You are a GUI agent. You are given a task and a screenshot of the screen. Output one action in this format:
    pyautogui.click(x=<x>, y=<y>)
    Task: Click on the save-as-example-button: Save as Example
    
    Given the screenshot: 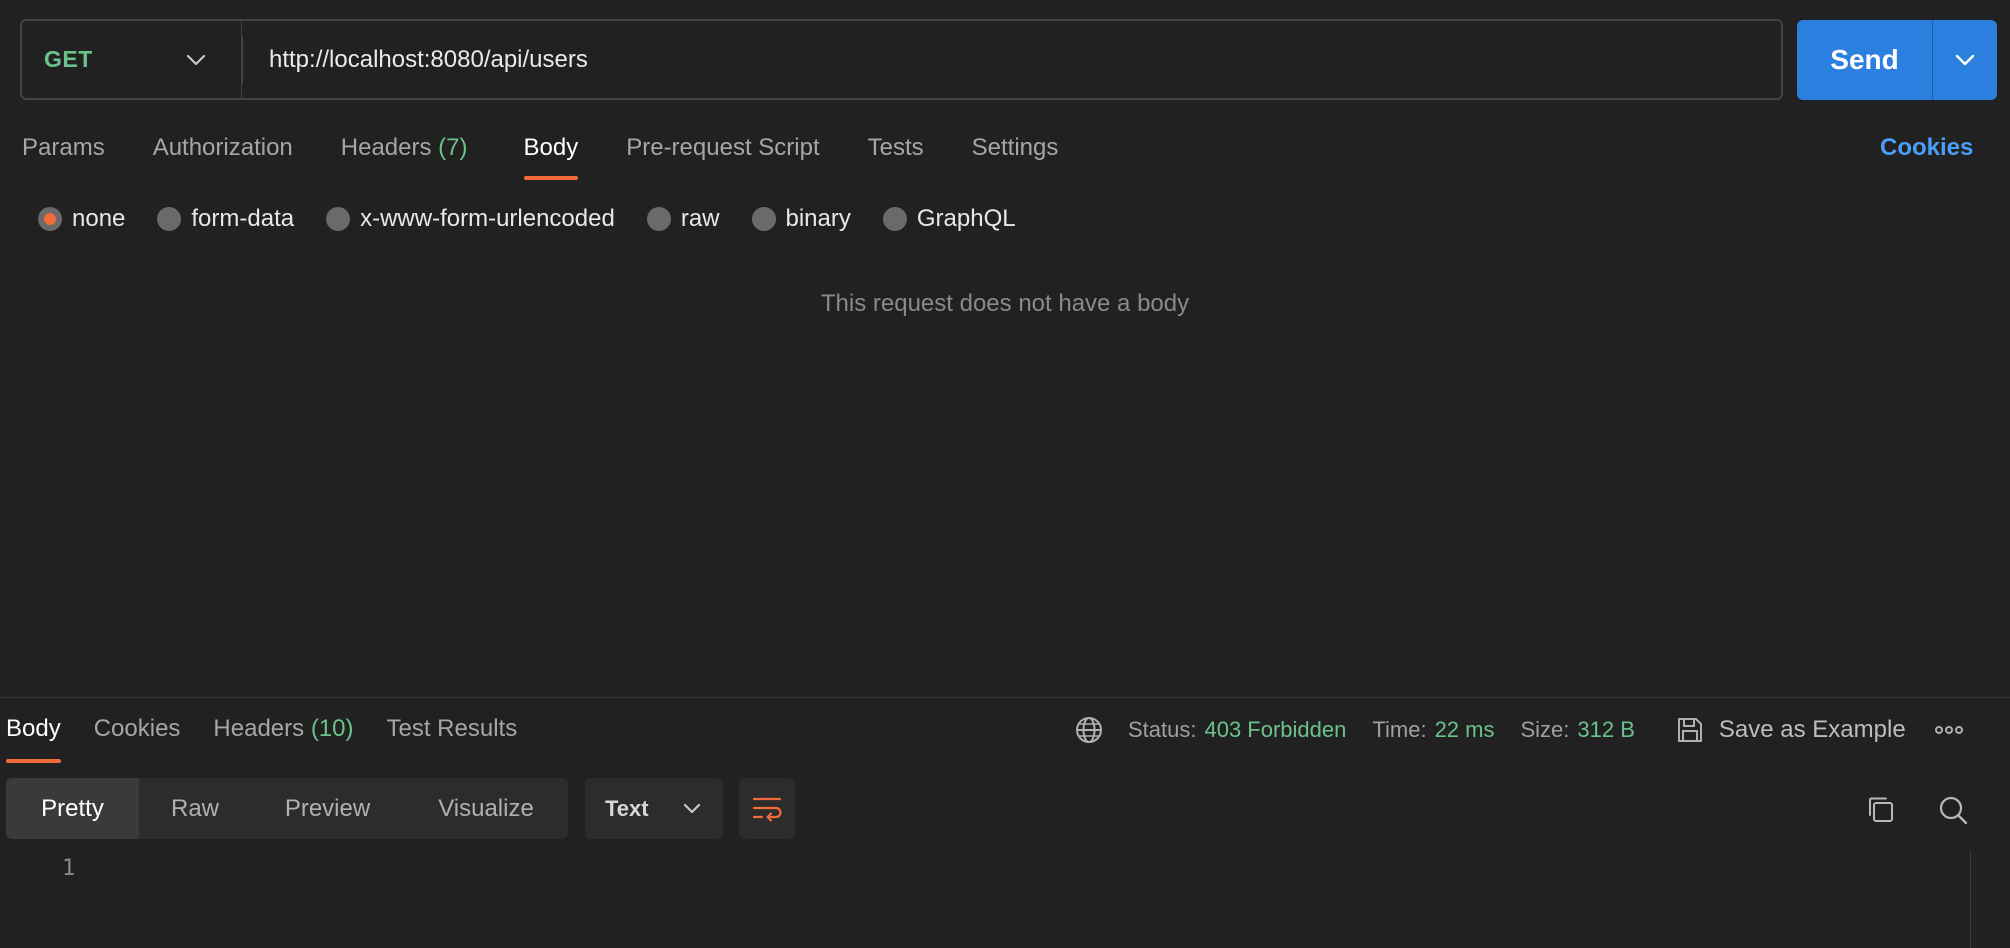 What is the action you would take?
    pyautogui.click(x=1790, y=730)
    